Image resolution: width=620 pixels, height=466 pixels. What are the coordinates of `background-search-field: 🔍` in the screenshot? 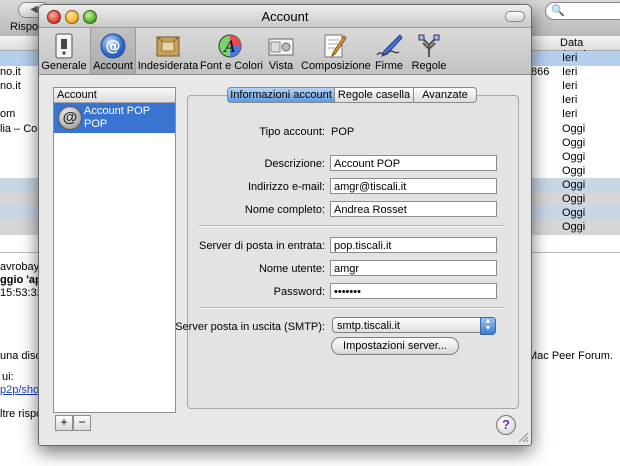 It's located at (582, 11).